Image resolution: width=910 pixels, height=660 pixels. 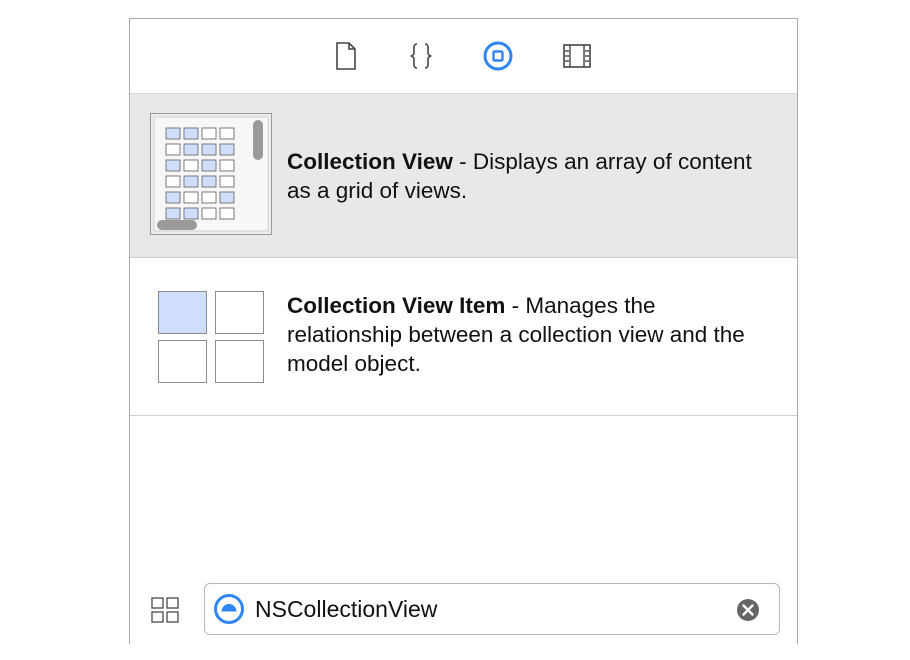 I want to click on object-scope-icon, so click(x=229, y=609).